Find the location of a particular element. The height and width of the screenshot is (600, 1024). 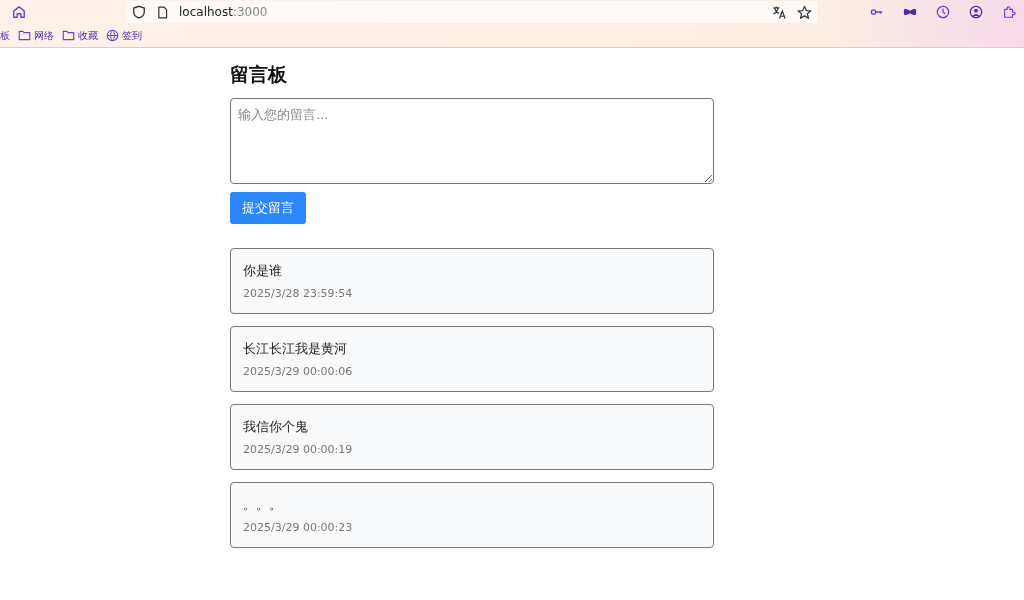

submit-button: 提交留言 is located at coordinates (268, 208).